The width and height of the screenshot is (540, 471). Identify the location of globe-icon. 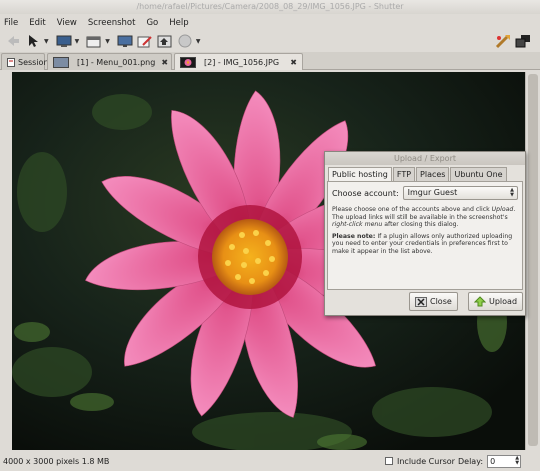
(185, 41).